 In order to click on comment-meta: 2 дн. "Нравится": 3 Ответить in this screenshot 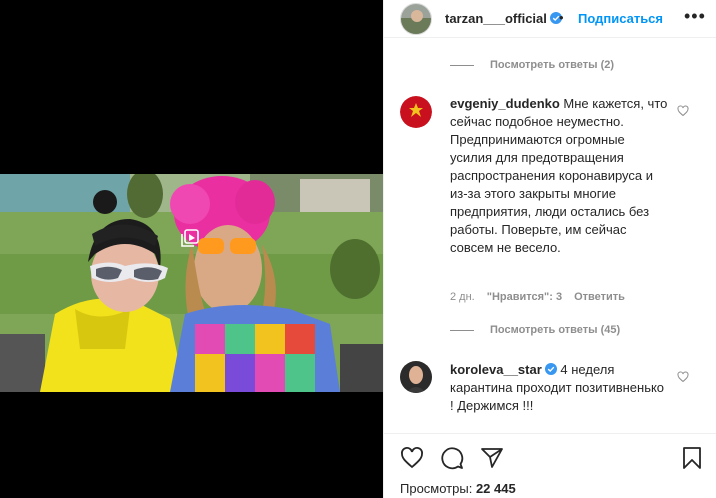, I will do `click(537, 297)`.